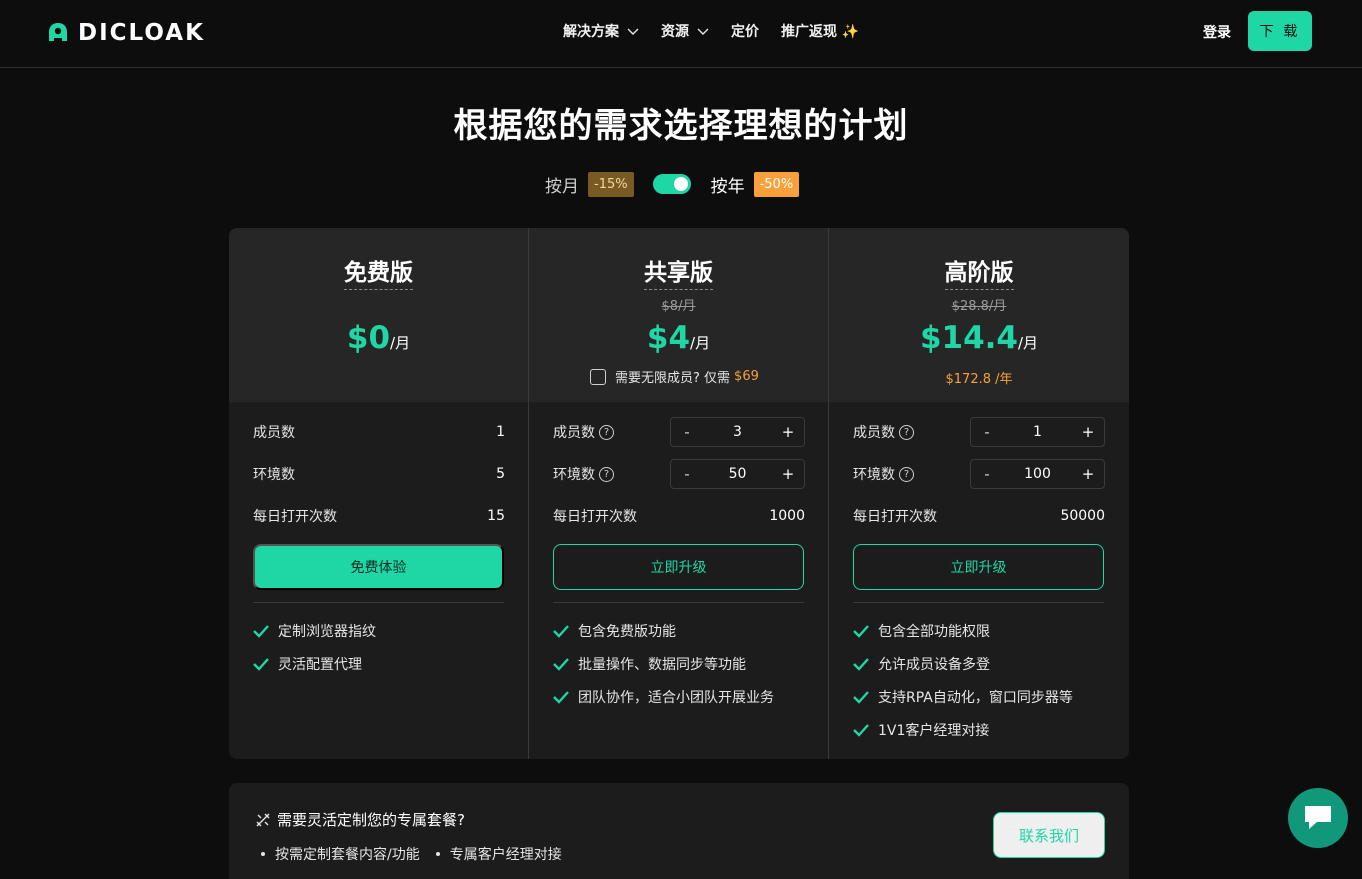  What do you see at coordinates (979, 306) in the screenshot?
I see `original-price: $28.8/月` at bounding box center [979, 306].